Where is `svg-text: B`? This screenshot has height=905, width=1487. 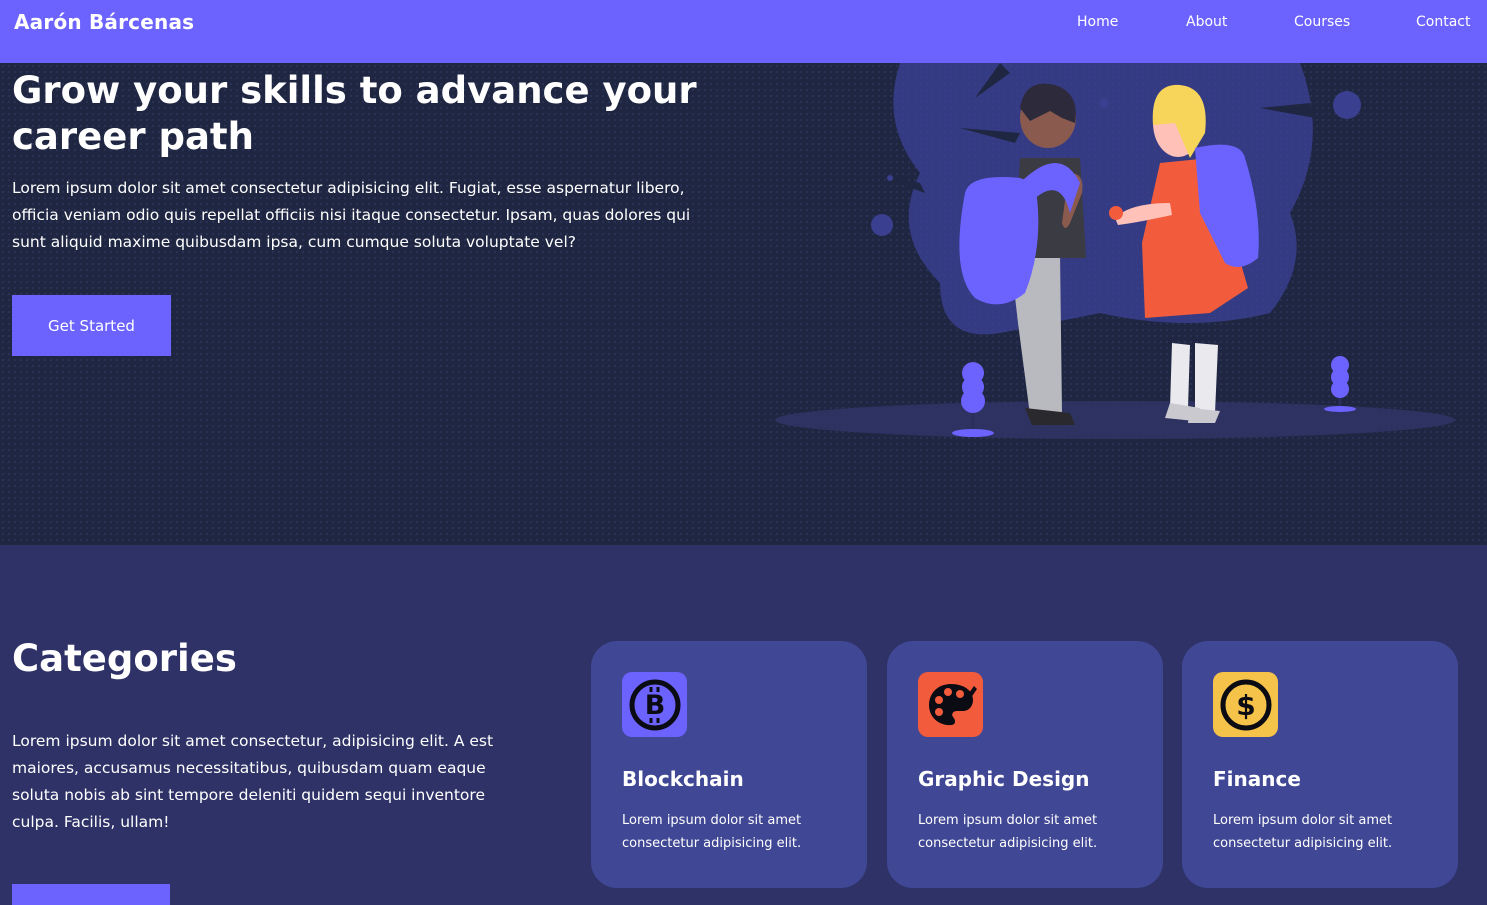
svg-text: B is located at coordinates (654, 705).